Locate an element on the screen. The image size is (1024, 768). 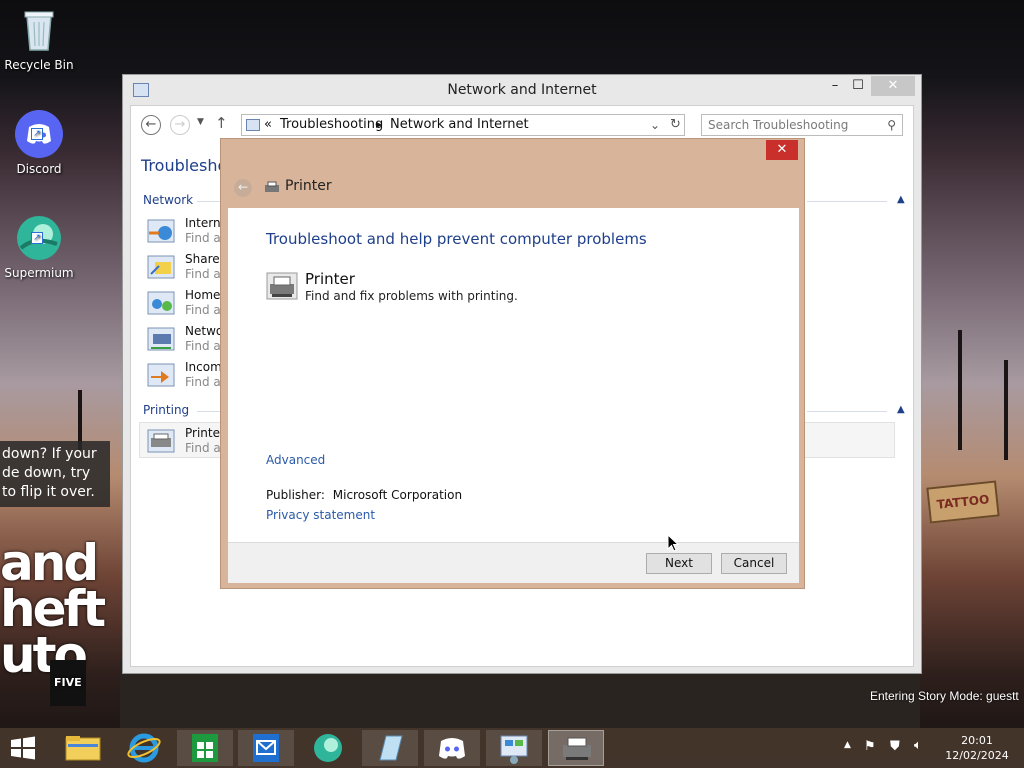
search-placeholder: Search Troubleshooting is located at coordinates (778, 125).